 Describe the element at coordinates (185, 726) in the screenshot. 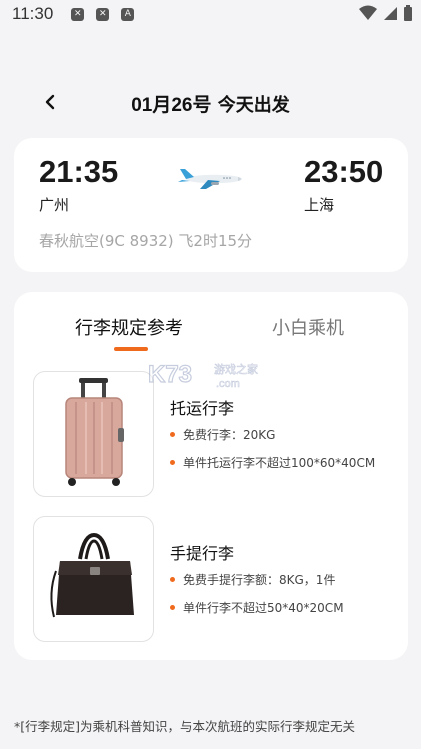

I see `disclaimer-footnote: *[行李规定]为乘机科普知识，与本次航班的实际行李规定无关` at that location.